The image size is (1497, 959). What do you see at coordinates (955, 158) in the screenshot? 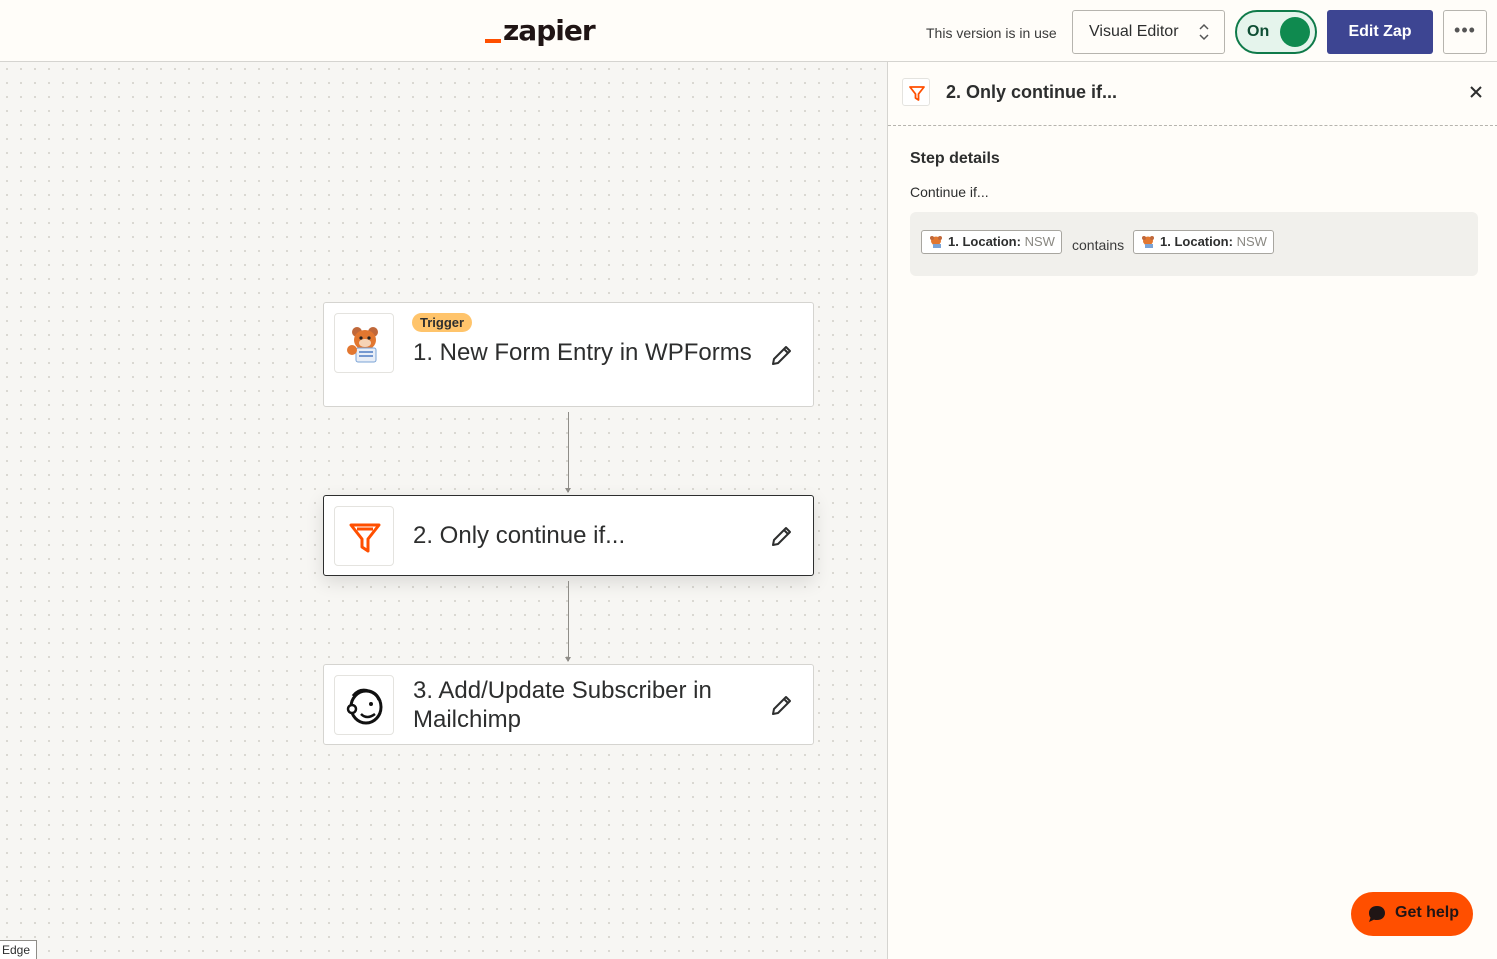
I see `section-title: Step details` at bounding box center [955, 158].